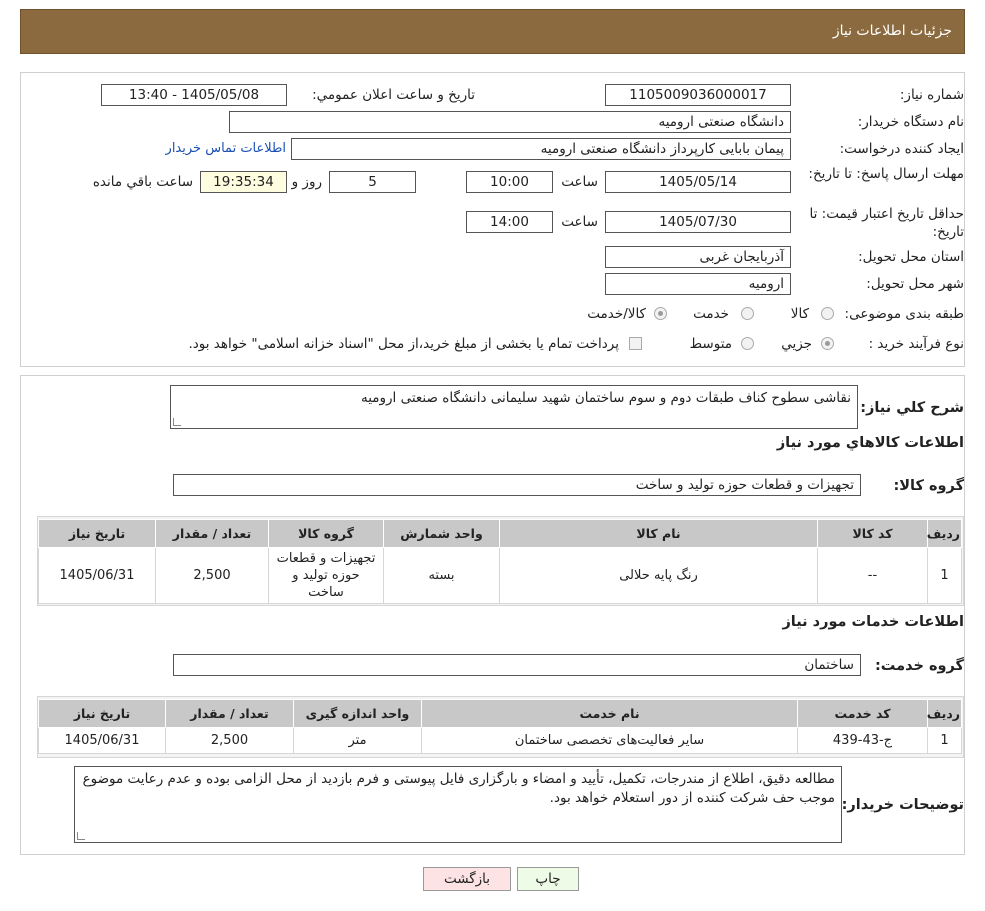 The height and width of the screenshot is (911, 985). Describe the element at coordinates (827, 313) in the screenshot. I see `category-radio-goods` at that location.